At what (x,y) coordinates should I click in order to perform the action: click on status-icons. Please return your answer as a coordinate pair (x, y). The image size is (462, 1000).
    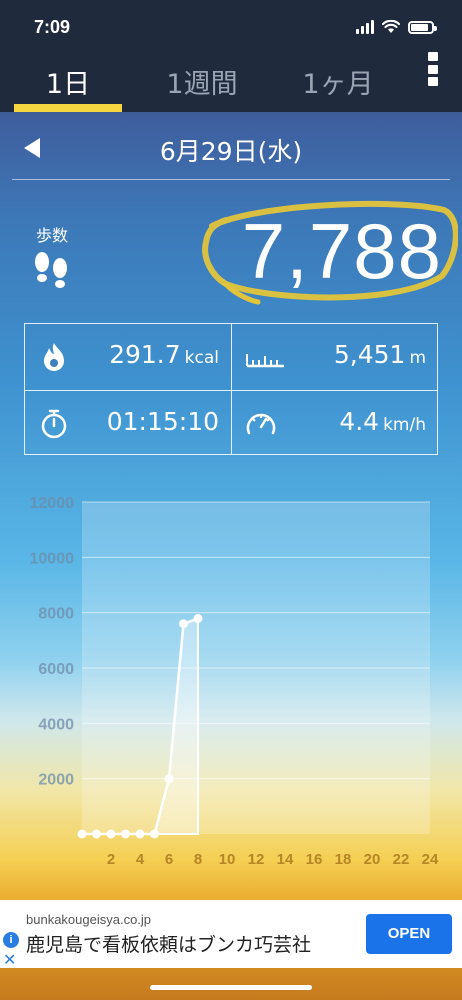
    Looking at the image, I should click on (396, 27).